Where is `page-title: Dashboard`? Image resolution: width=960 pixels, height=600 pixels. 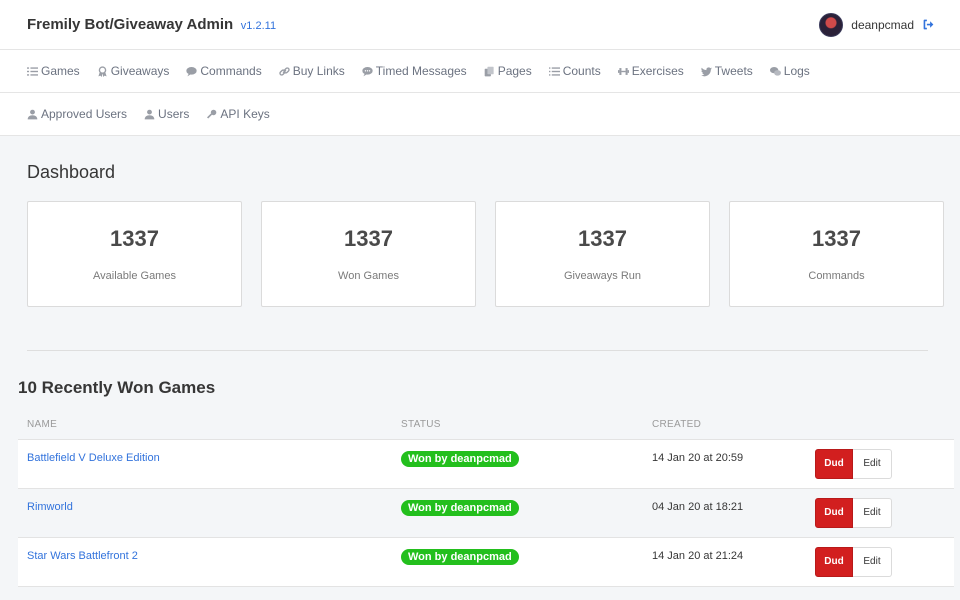
page-title: Dashboard is located at coordinates (71, 172).